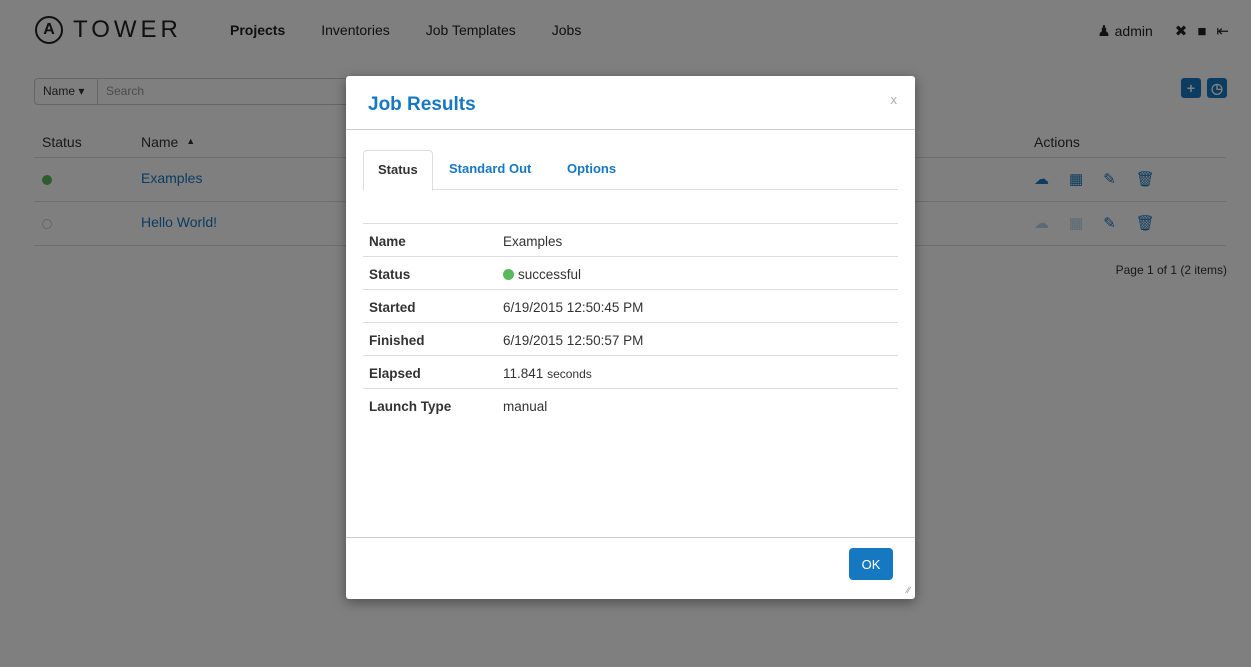 This screenshot has width=1251, height=667. Describe the element at coordinates (410, 406) in the screenshot. I see `detail-label: Launch Type` at that location.